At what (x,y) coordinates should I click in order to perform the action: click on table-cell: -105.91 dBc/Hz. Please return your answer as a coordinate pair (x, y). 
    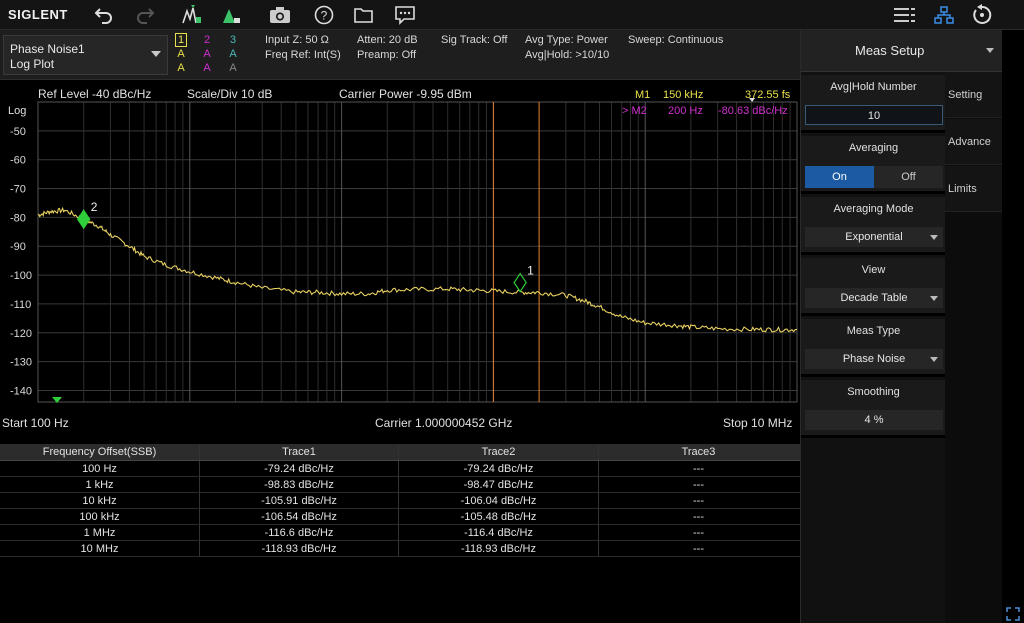
    Looking at the image, I should click on (299, 500).